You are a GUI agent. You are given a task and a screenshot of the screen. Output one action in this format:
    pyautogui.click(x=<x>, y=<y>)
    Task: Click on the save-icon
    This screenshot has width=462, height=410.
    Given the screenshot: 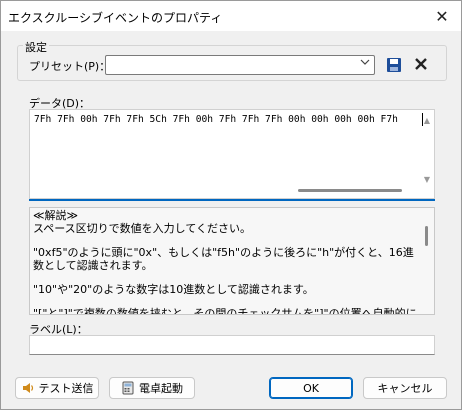 What is the action you would take?
    pyautogui.click(x=394, y=65)
    